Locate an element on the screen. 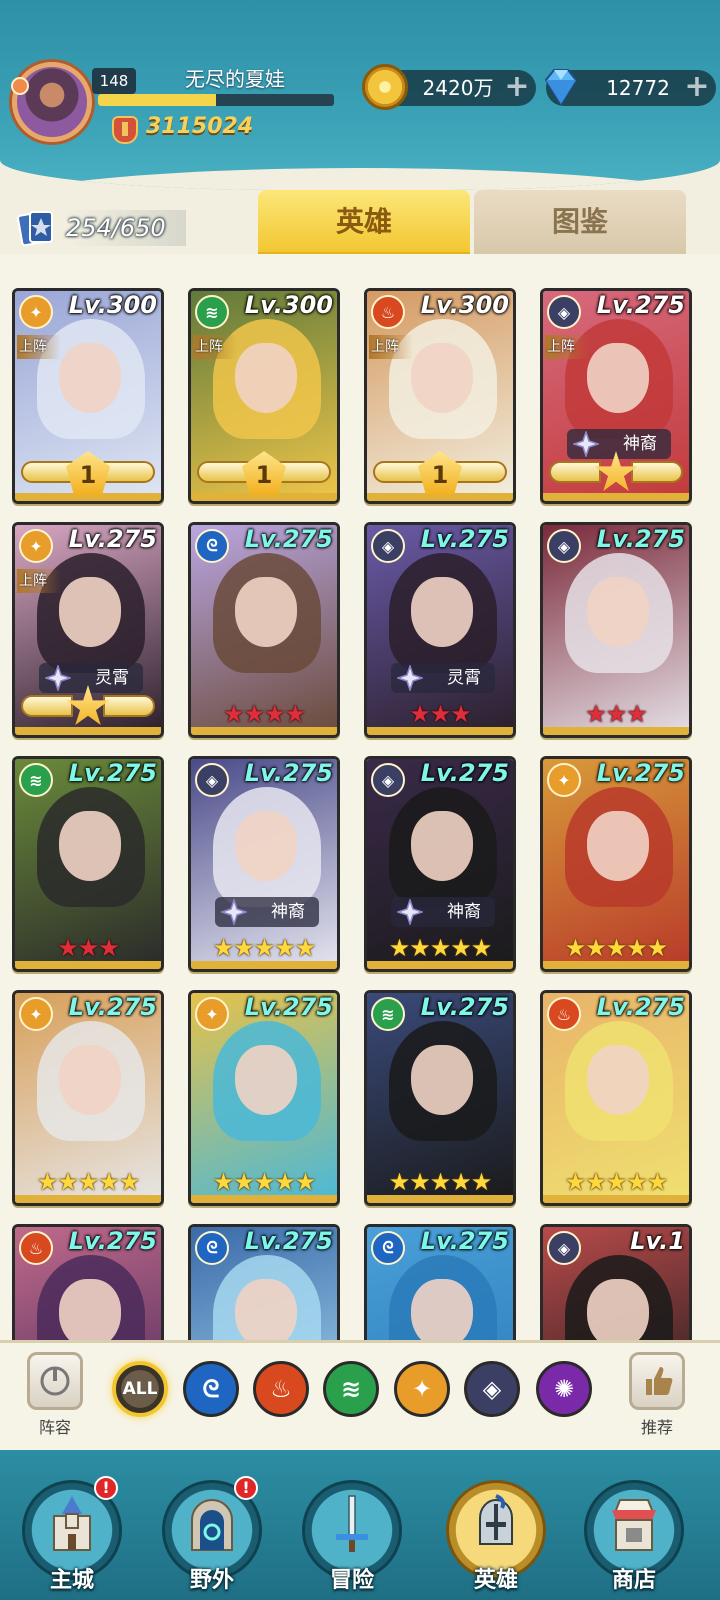 The image size is (720, 1600). nav-wild: 野外 ! is located at coordinates (212, 1534).